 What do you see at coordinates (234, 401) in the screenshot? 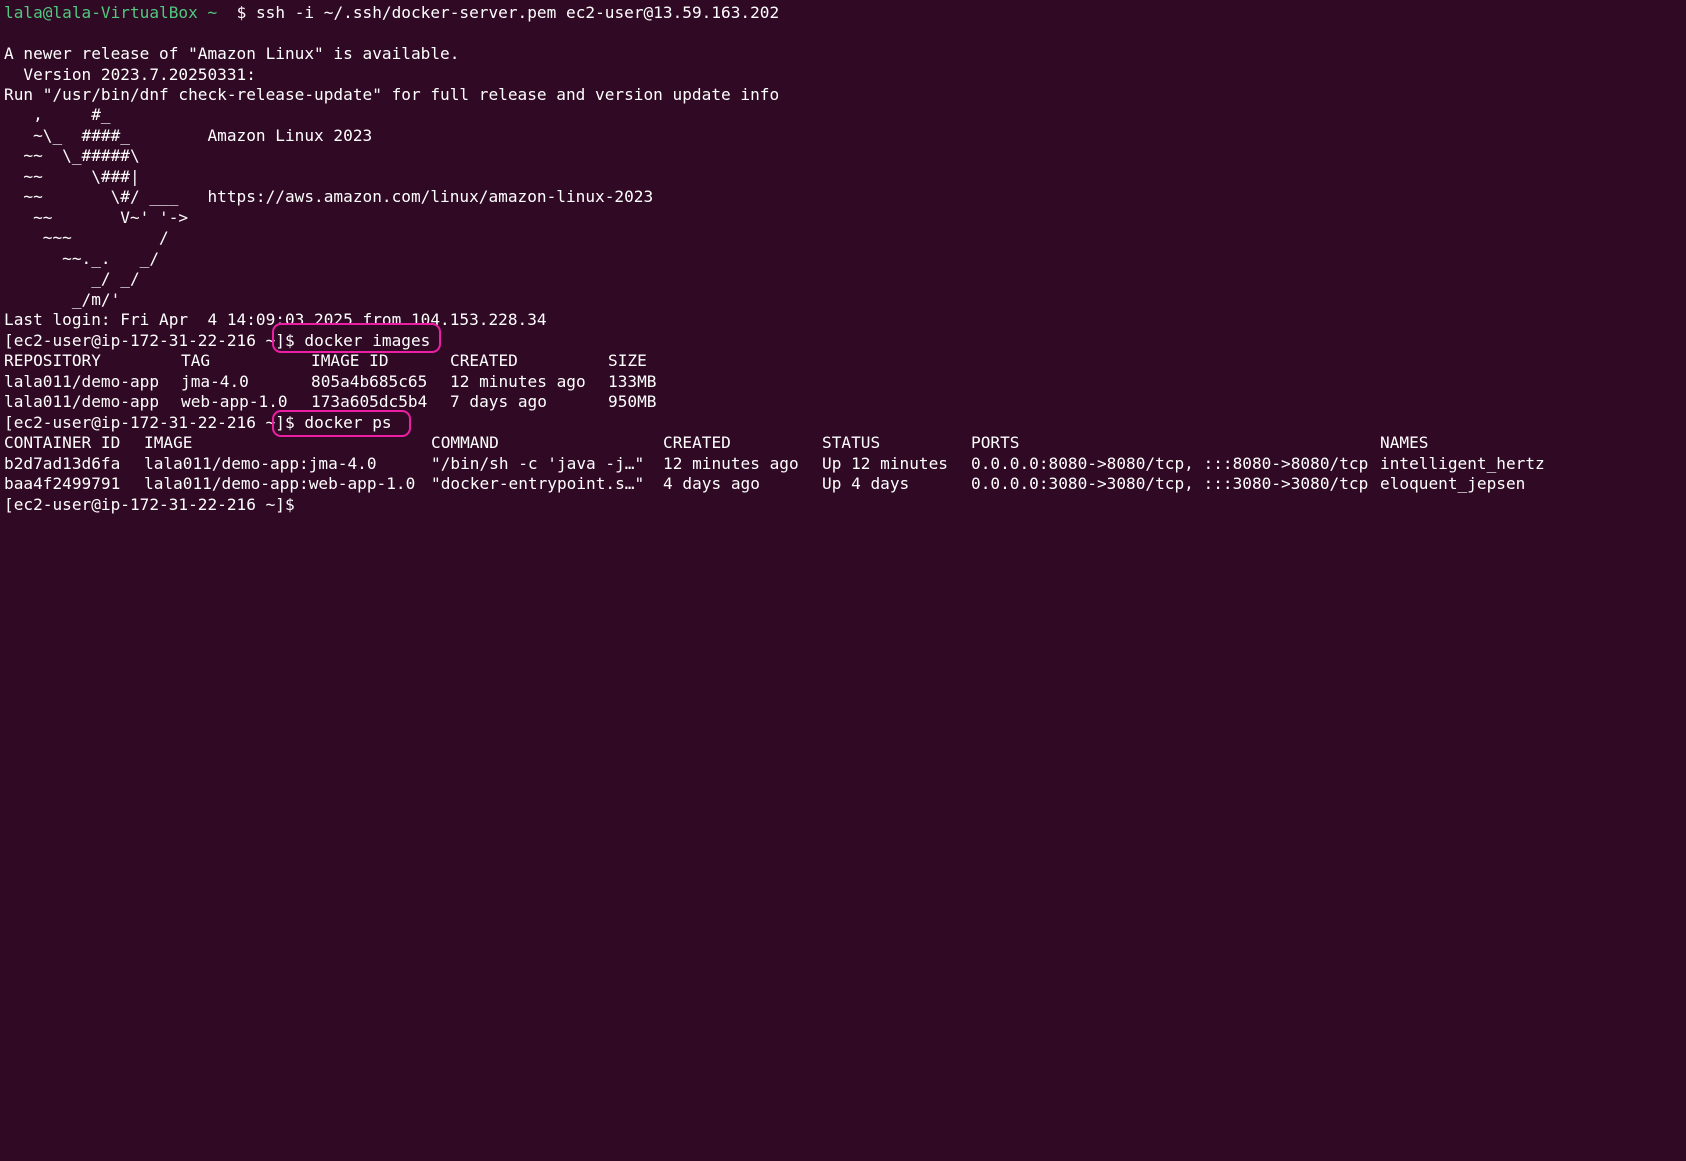
I see `image-tag: web-app-1.0` at bounding box center [234, 401].